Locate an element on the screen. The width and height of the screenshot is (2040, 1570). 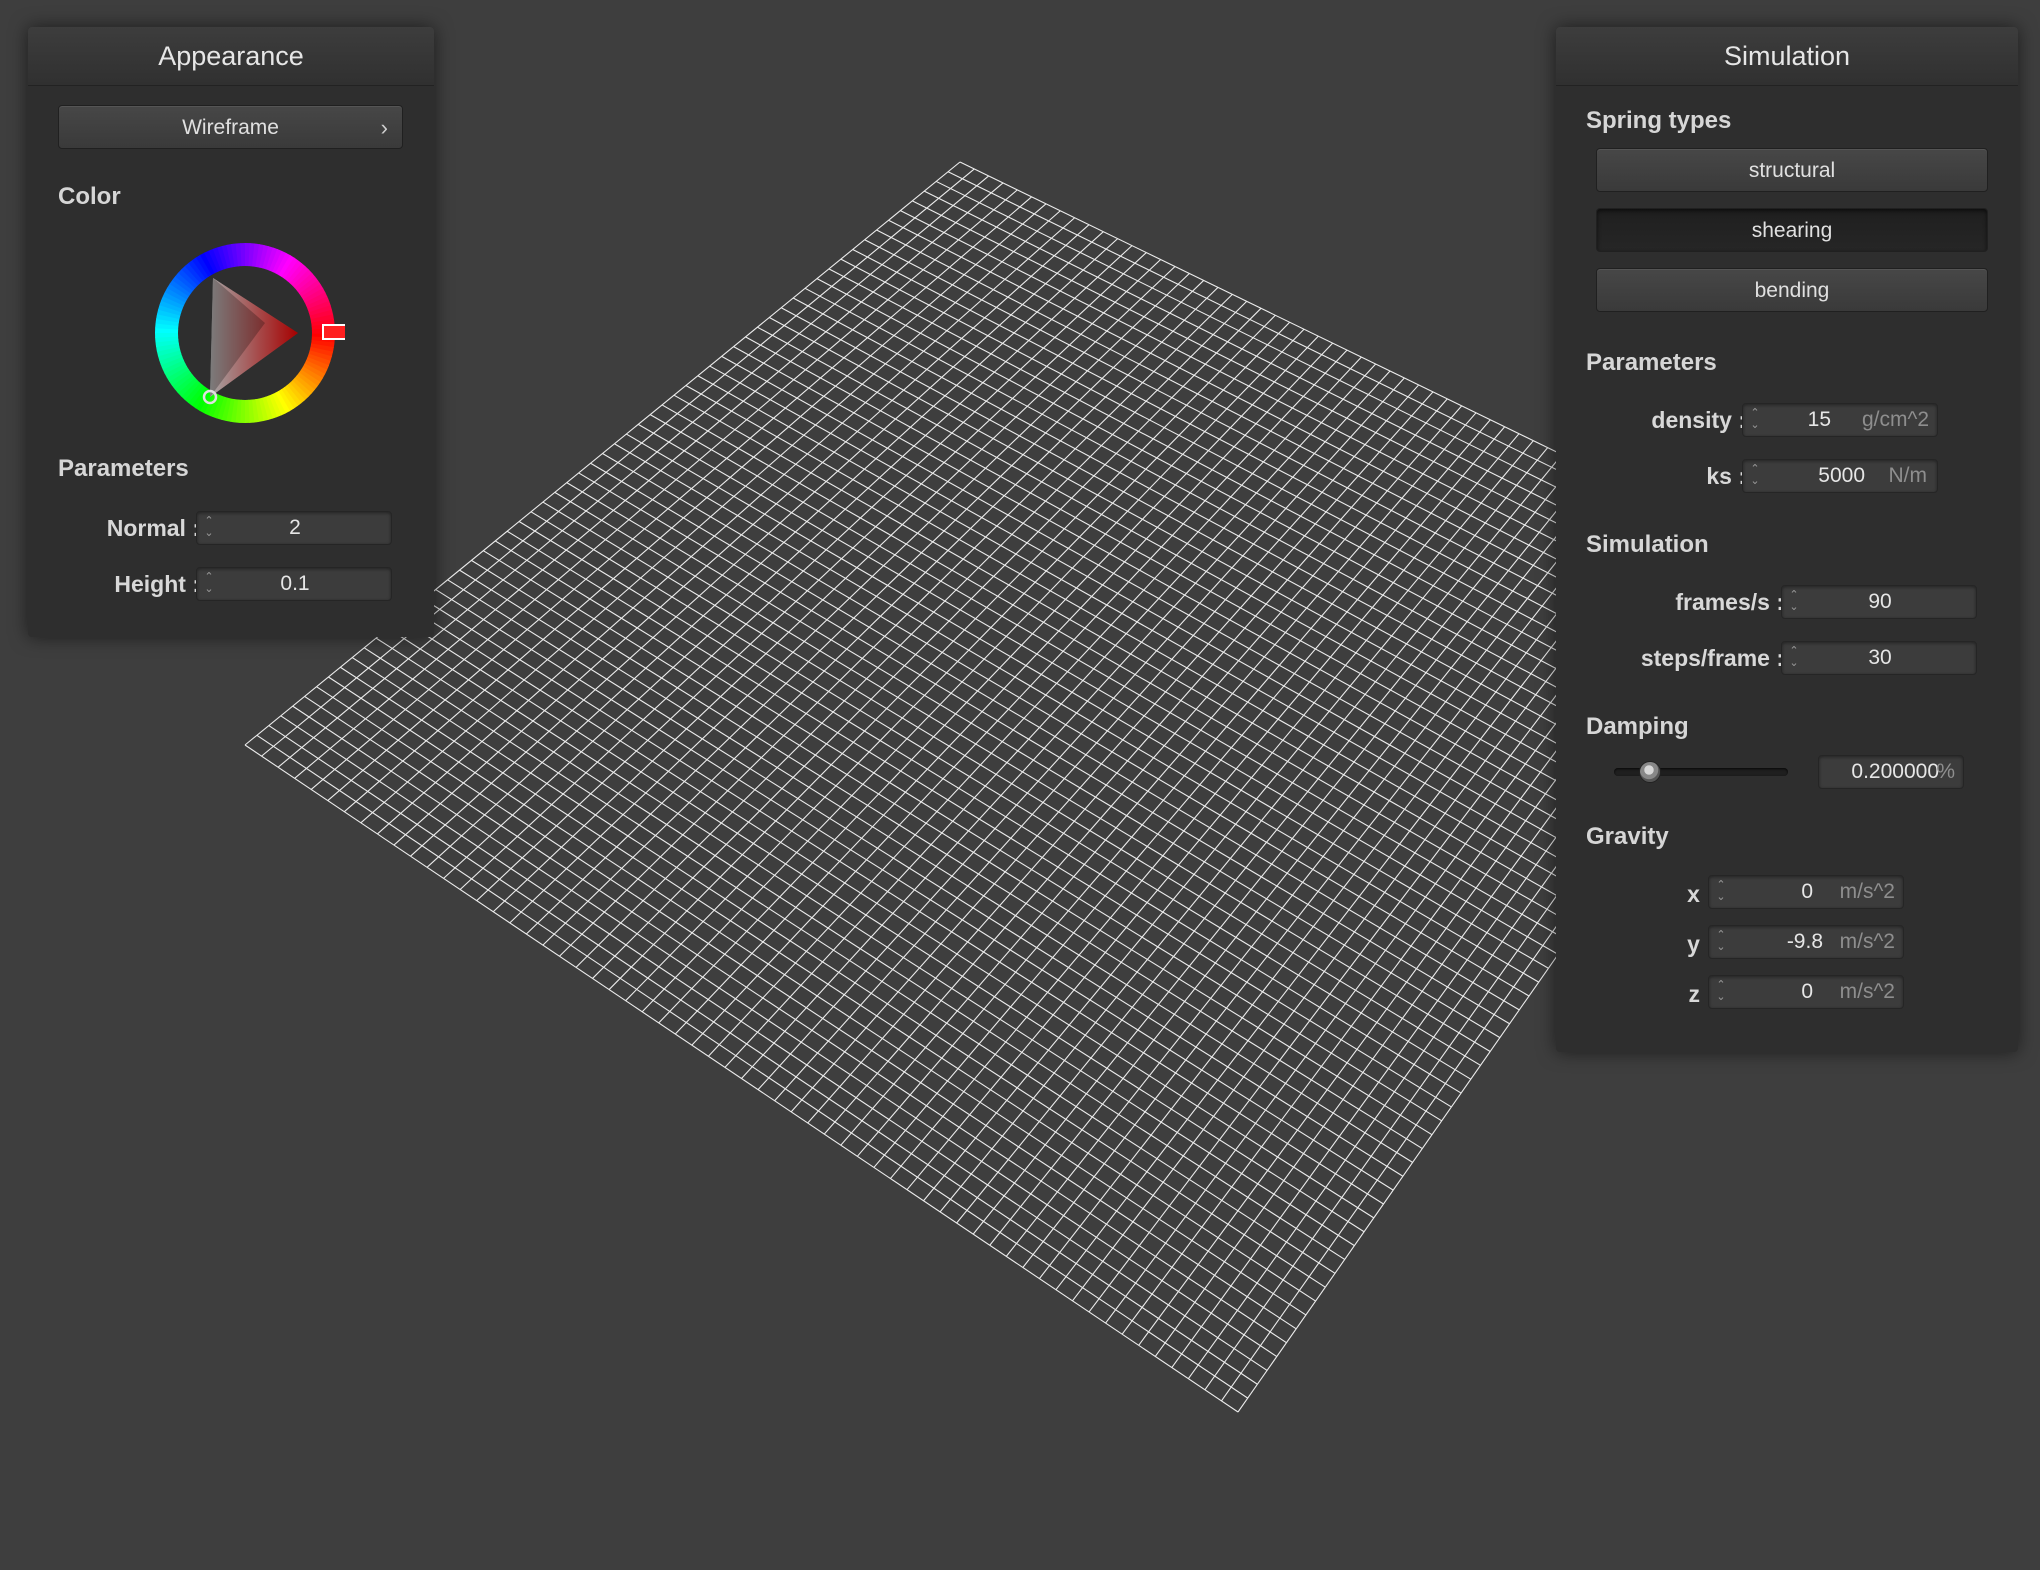
height-input: ⌃ ⌄ 0.1 is located at coordinates (294, 584).